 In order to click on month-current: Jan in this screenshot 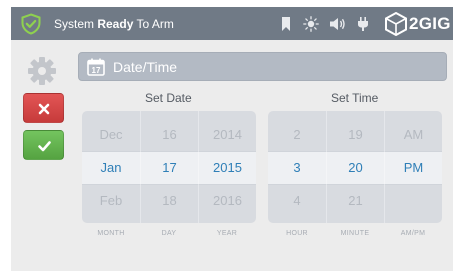, I will do `click(111, 170)`.